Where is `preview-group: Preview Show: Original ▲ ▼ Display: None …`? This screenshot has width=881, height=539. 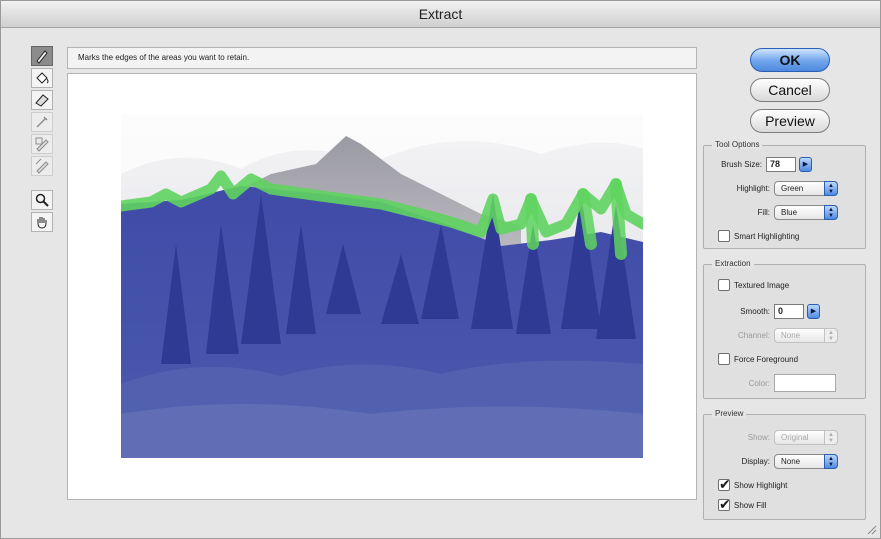 preview-group: Preview Show: Original ▲ ▼ Display: None … is located at coordinates (784, 464).